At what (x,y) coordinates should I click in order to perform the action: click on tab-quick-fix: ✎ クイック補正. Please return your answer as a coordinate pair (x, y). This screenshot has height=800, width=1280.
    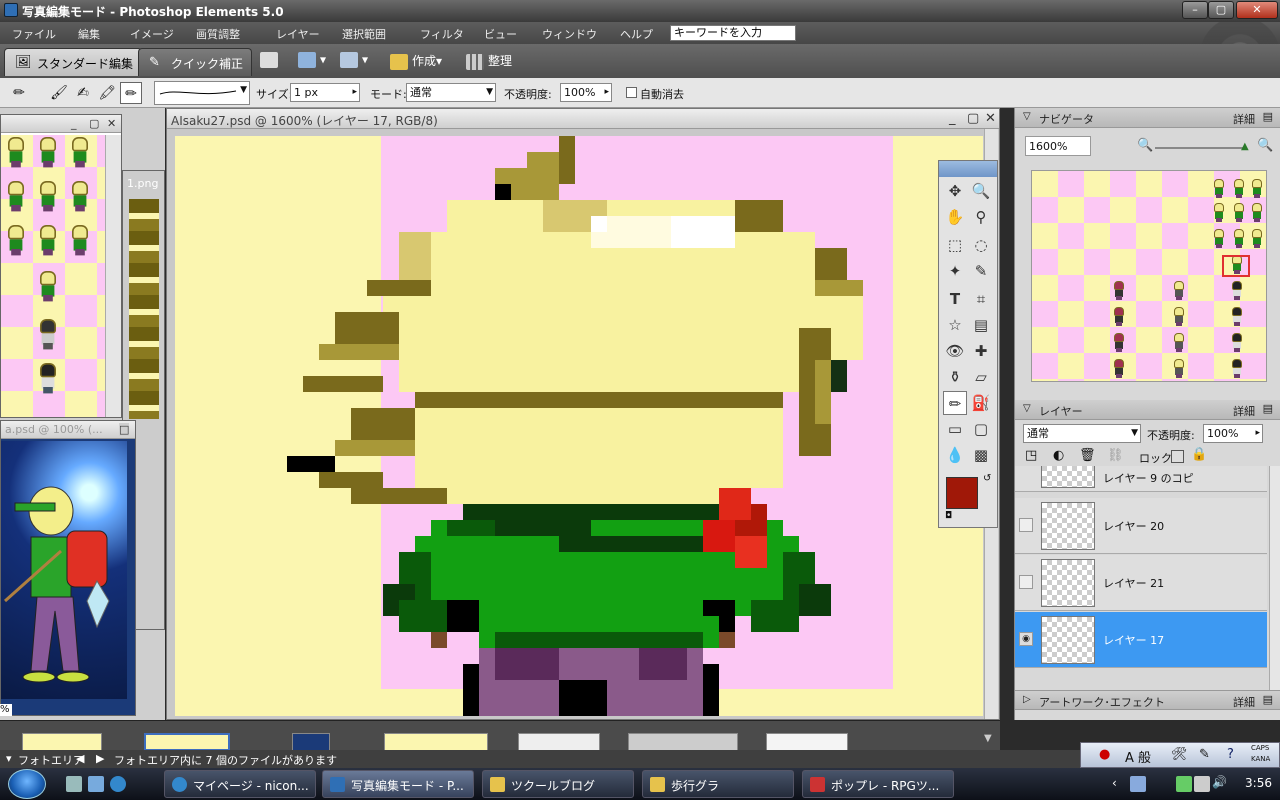
    Looking at the image, I should click on (195, 62).